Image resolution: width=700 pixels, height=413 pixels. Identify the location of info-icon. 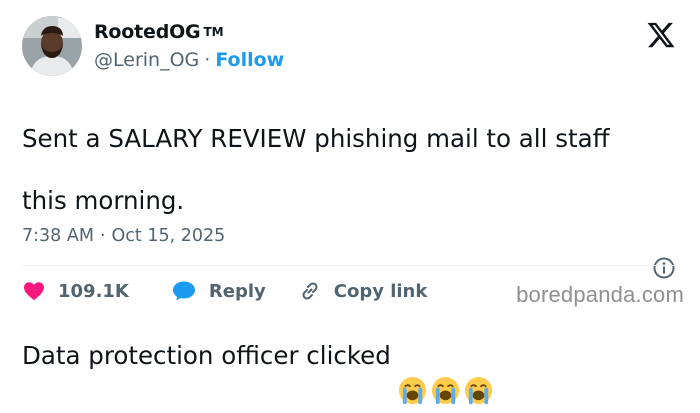
(664, 268).